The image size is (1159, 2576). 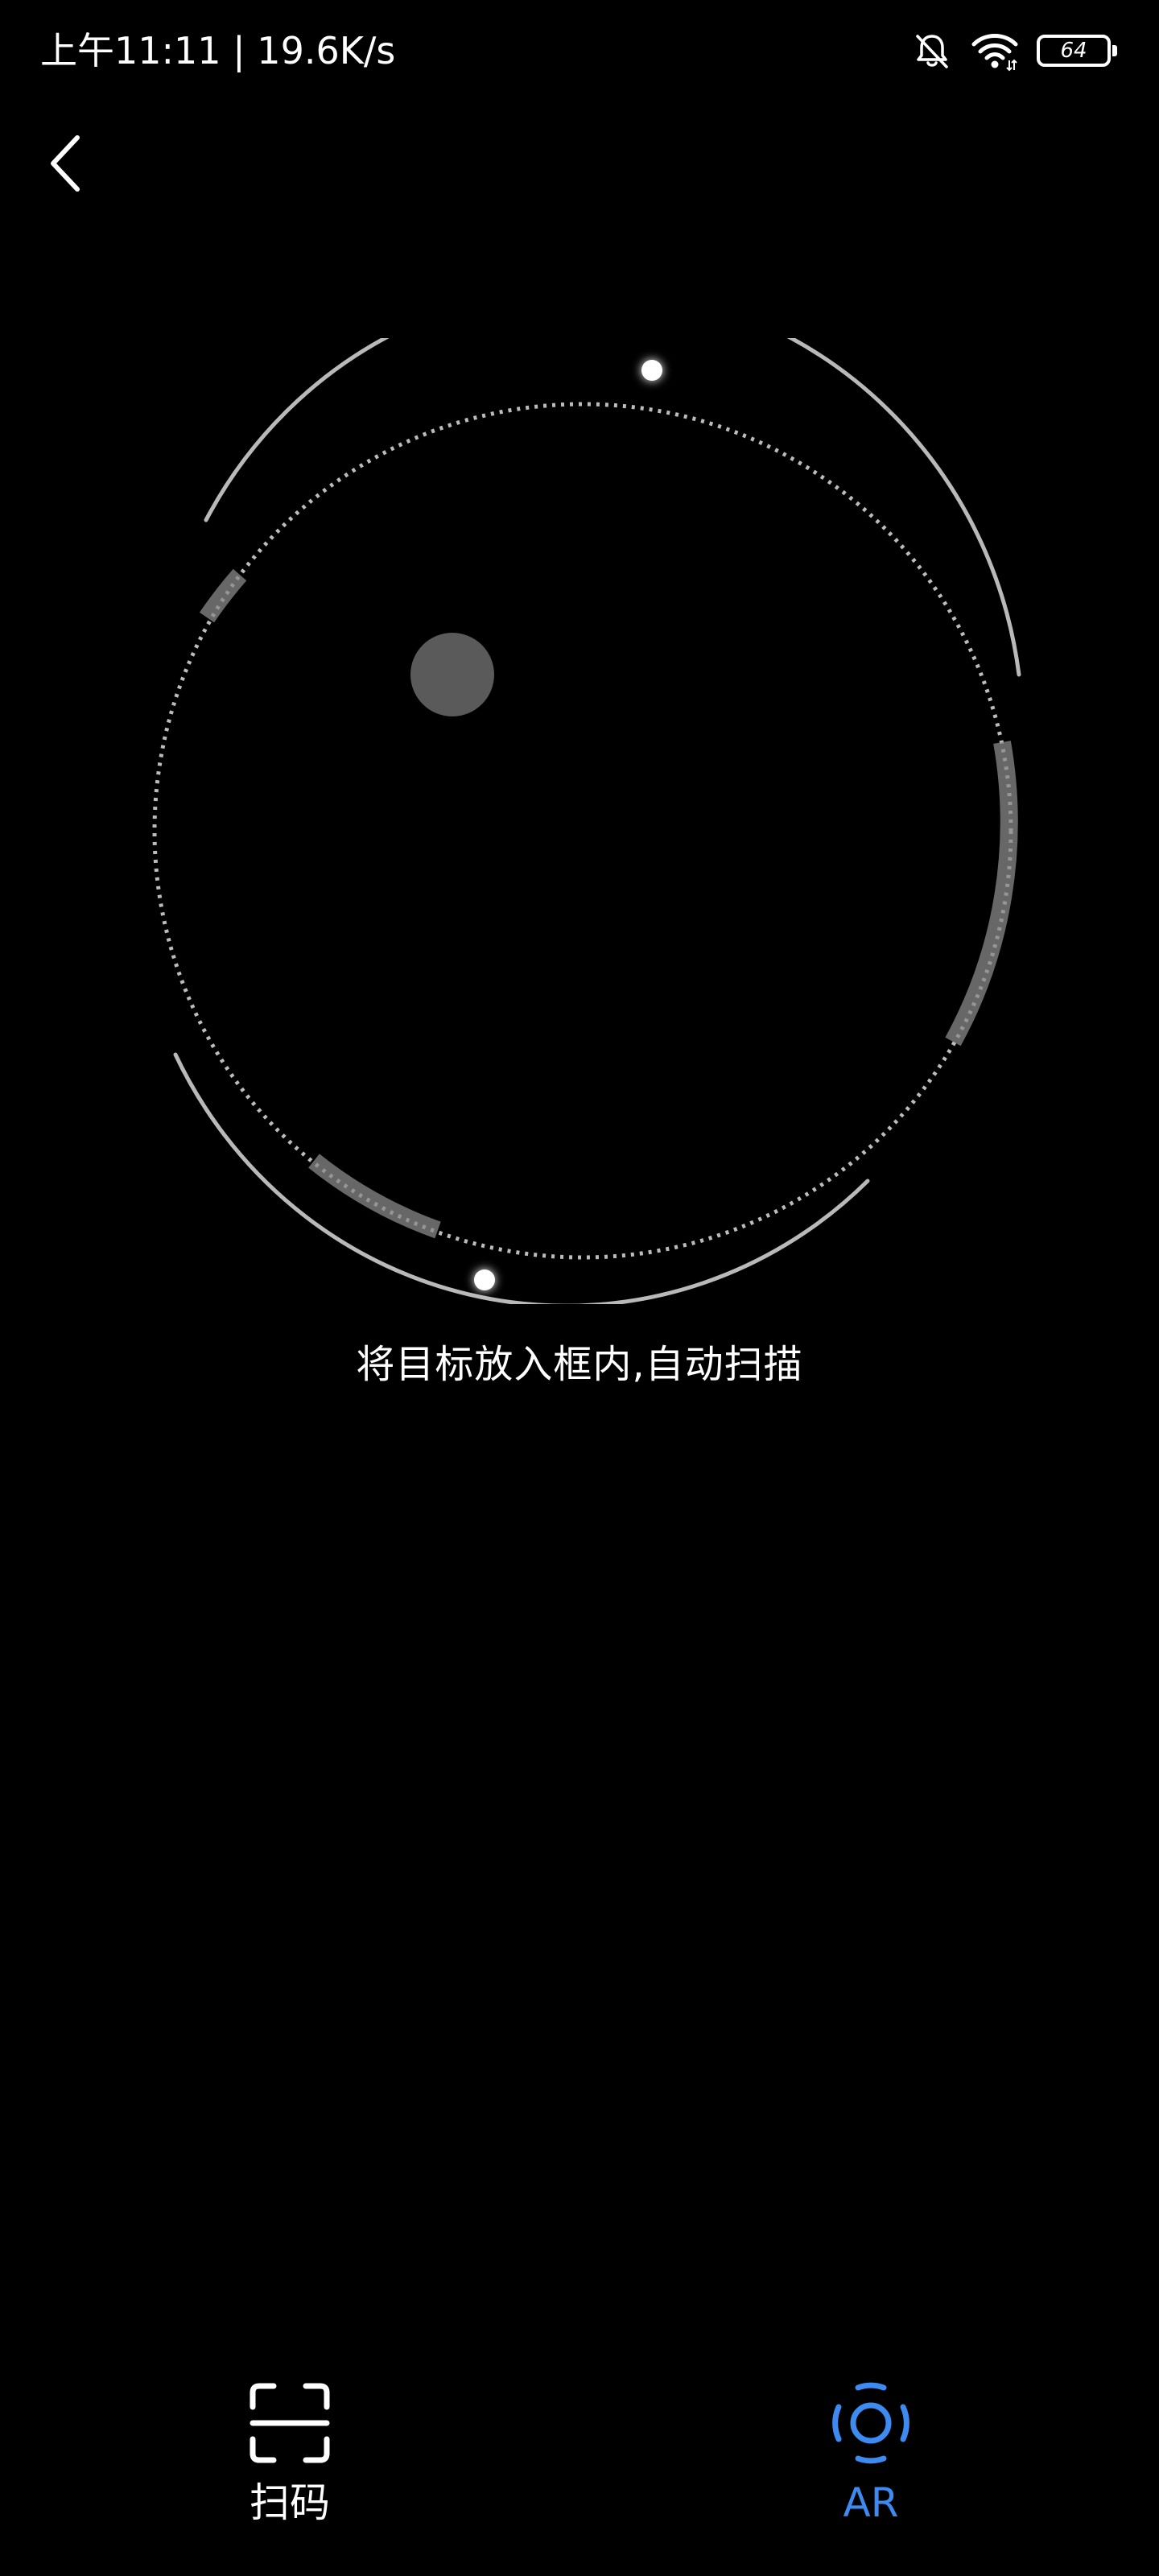 I want to click on ring-nodes, so click(x=568, y=825).